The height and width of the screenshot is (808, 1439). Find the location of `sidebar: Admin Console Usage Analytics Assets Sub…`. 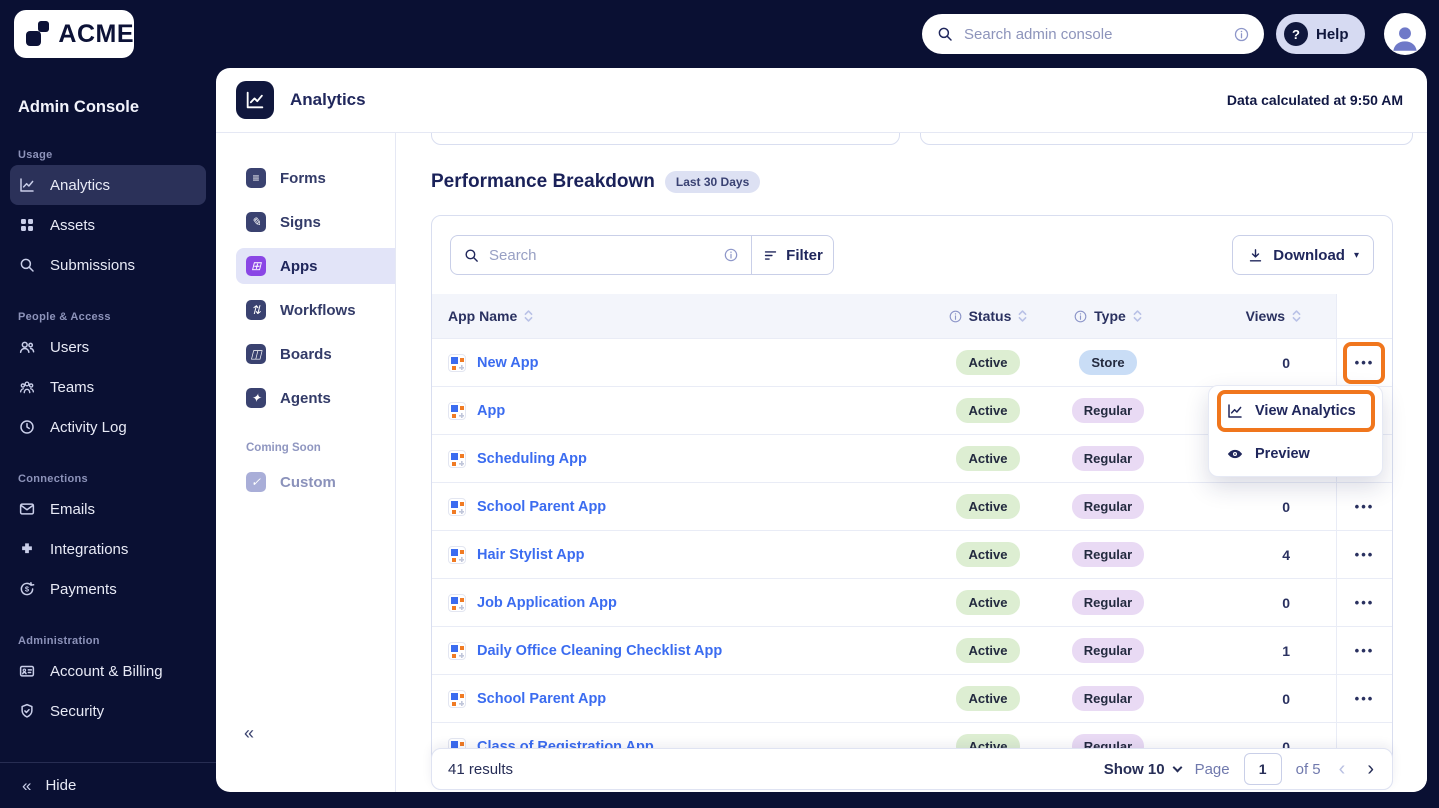

sidebar: Admin Console Usage Analytics Assets Sub… is located at coordinates (108, 438).